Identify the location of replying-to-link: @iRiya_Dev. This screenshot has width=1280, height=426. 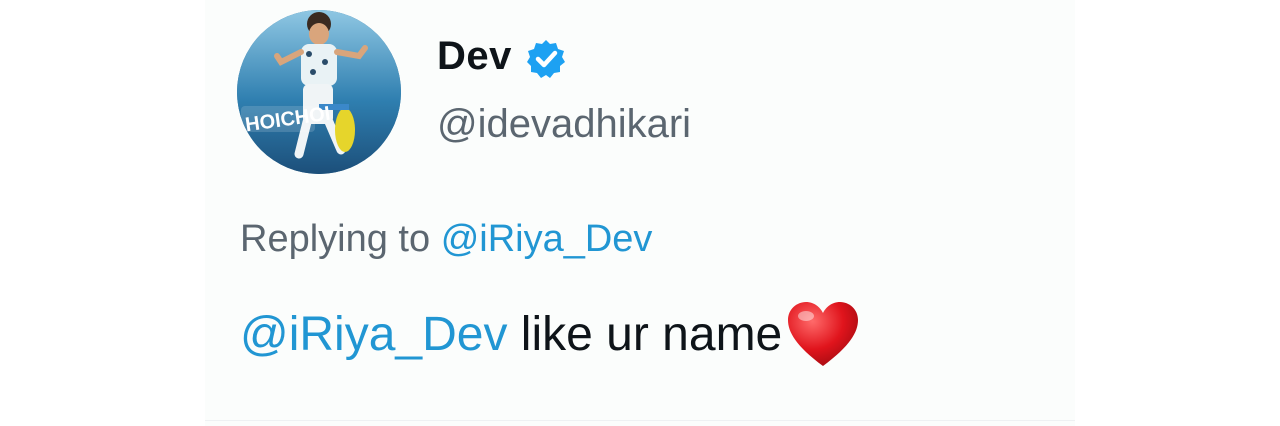
(547, 239).